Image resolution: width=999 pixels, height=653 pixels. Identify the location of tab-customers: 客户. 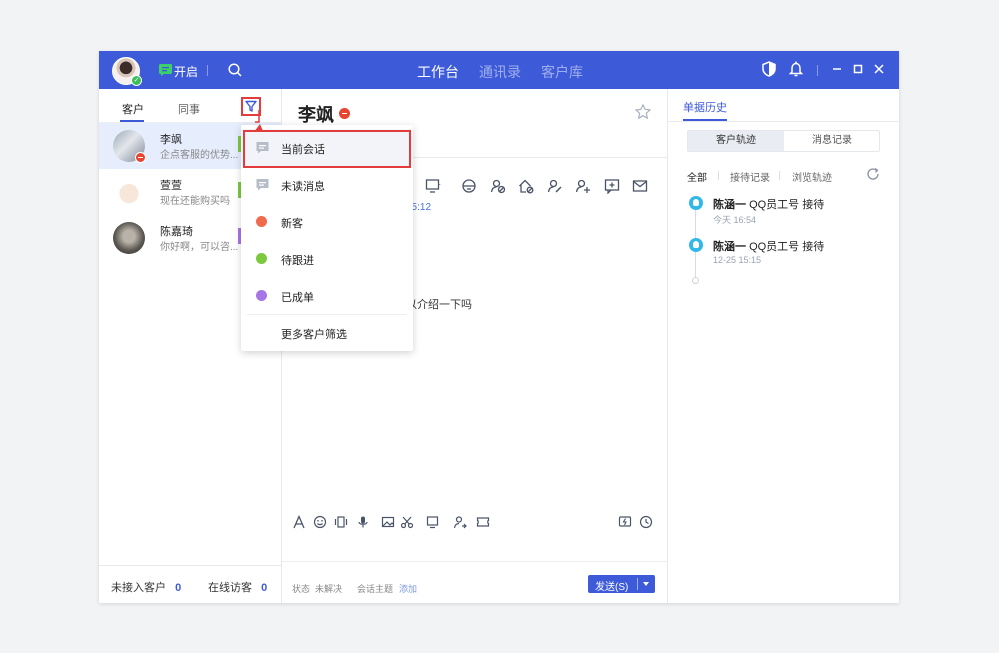
(133, 109).